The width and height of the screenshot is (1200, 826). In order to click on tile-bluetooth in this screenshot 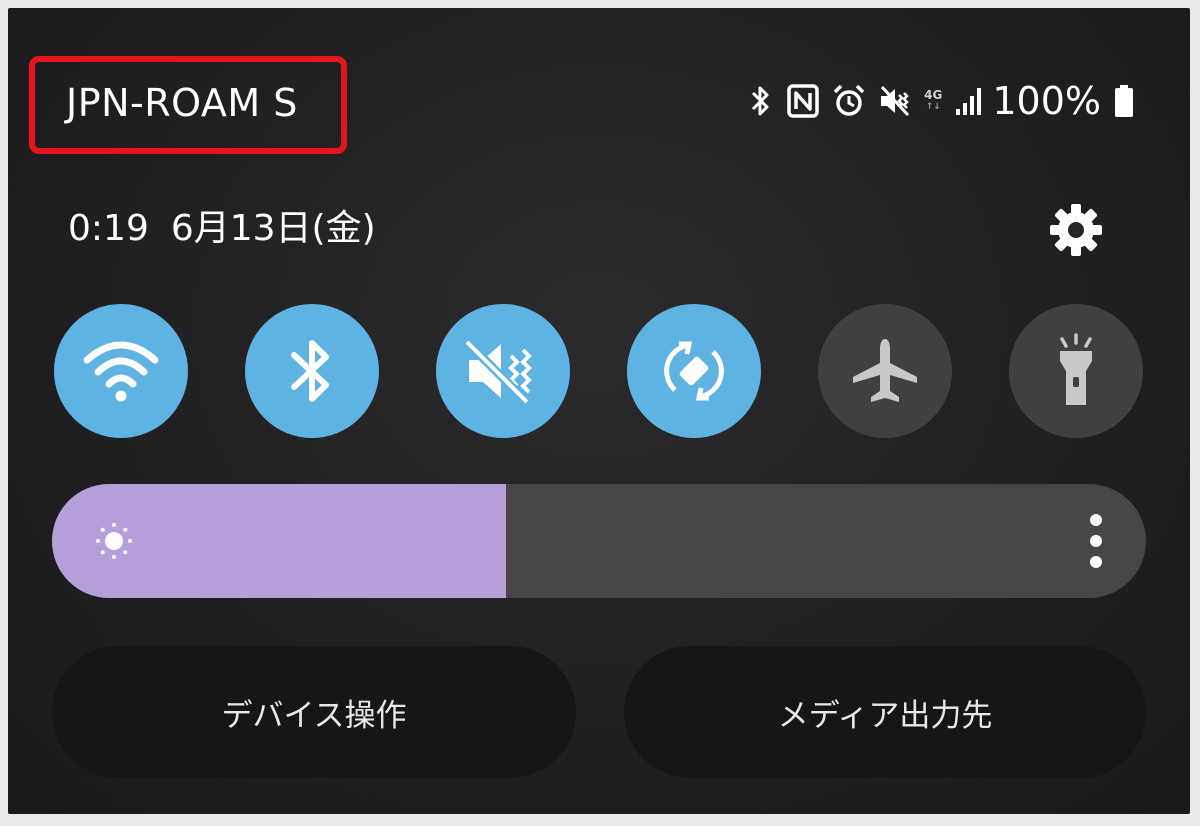, I will do `click(312, 371)`.